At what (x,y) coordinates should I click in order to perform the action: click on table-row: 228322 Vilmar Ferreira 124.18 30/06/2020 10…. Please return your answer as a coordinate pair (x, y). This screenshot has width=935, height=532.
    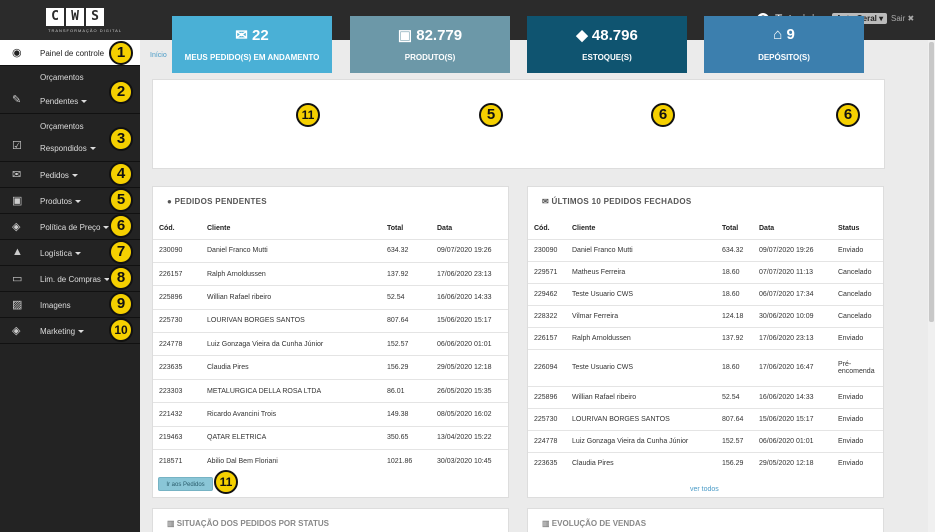
    Looking at the image, I should click on (705, 315).